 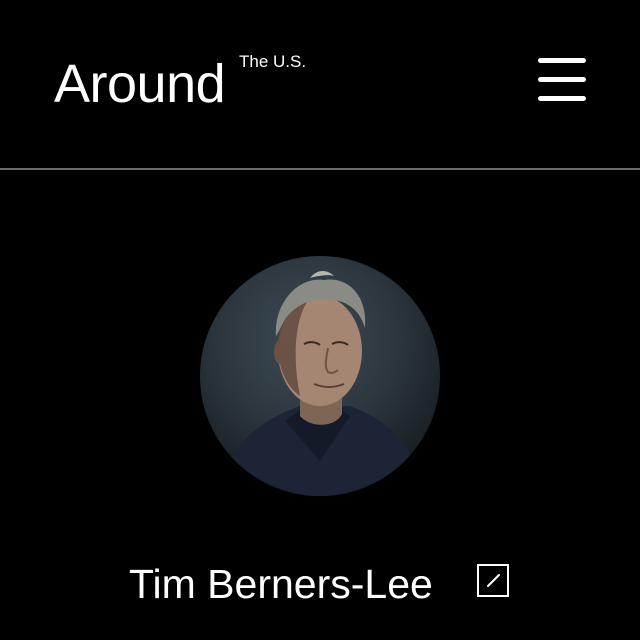 I want to click on edit-button, so click(x=493, y=580).